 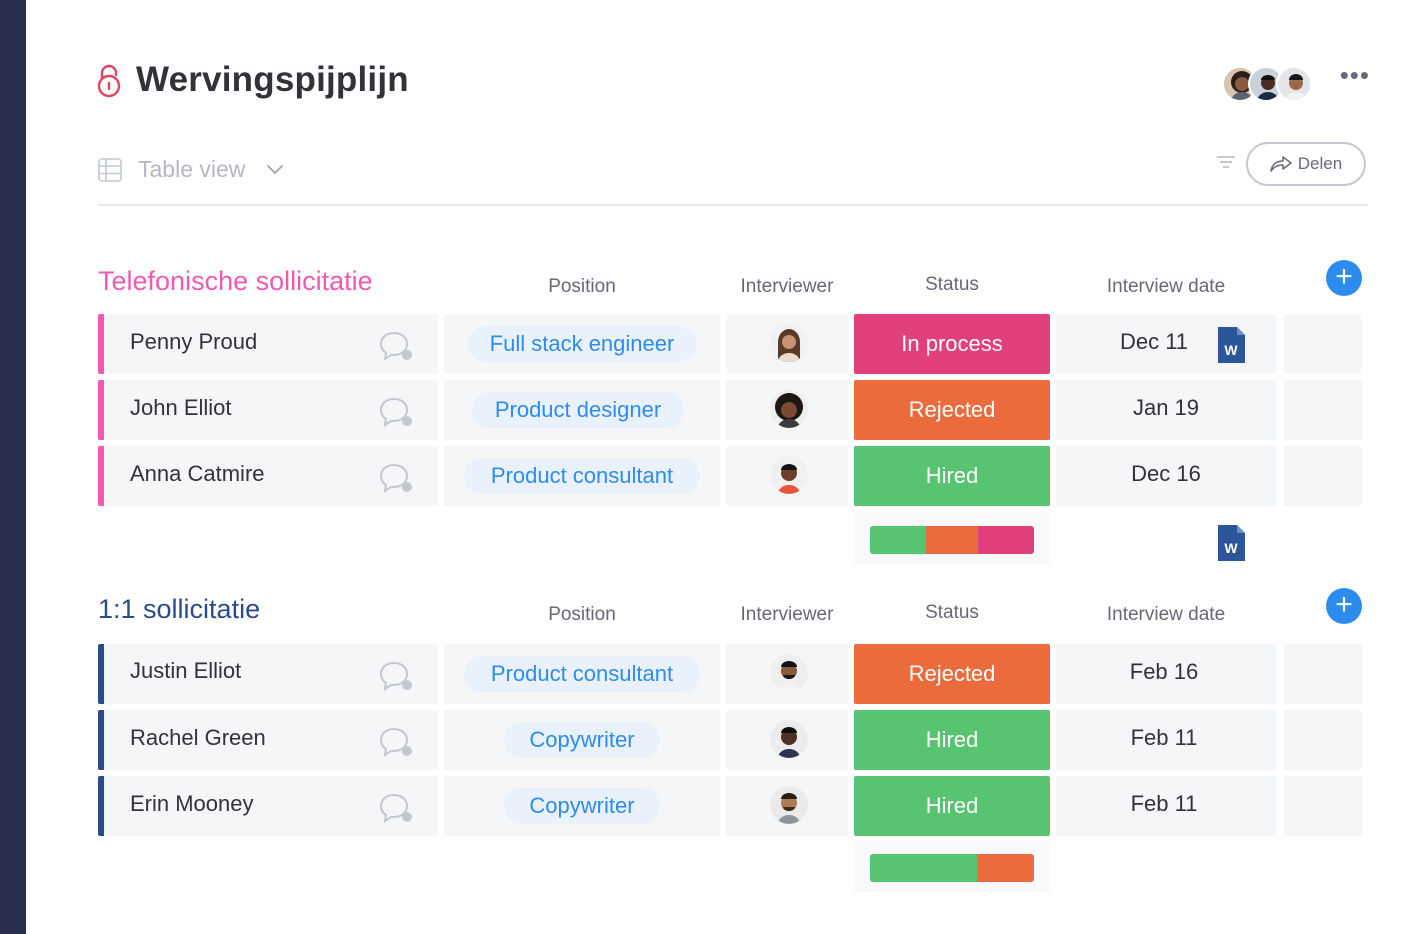 I want to click on position-cell: Product designer, so click(x=582, y=410).